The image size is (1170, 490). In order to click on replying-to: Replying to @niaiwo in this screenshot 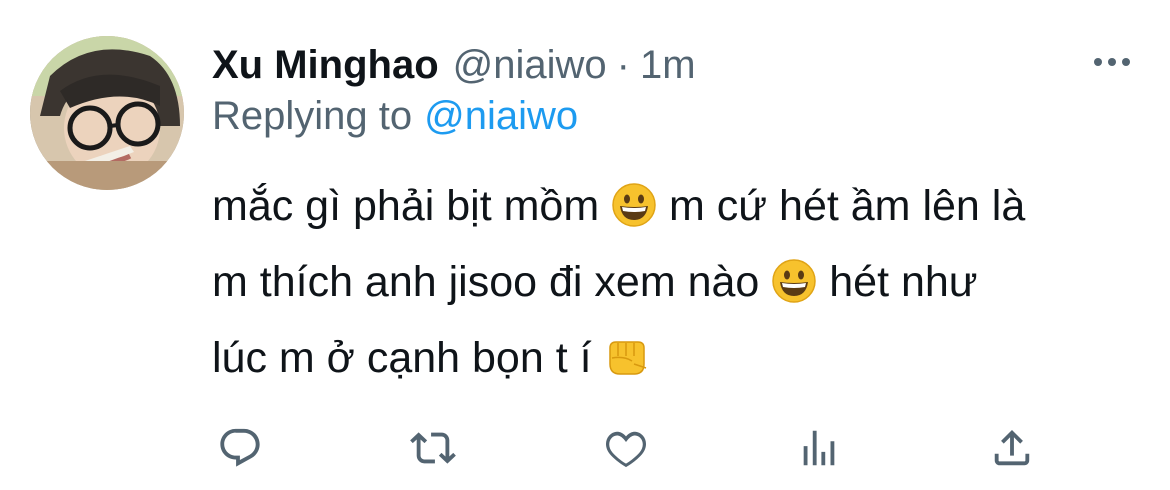, I will do `click(395, 116)`.